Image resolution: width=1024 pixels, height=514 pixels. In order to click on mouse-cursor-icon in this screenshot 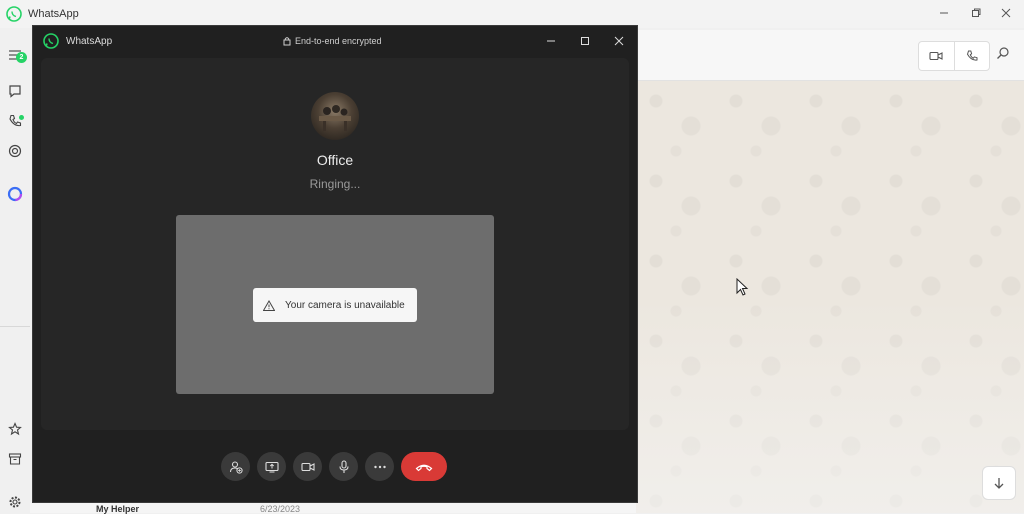, I will do `click(743, 288)`.